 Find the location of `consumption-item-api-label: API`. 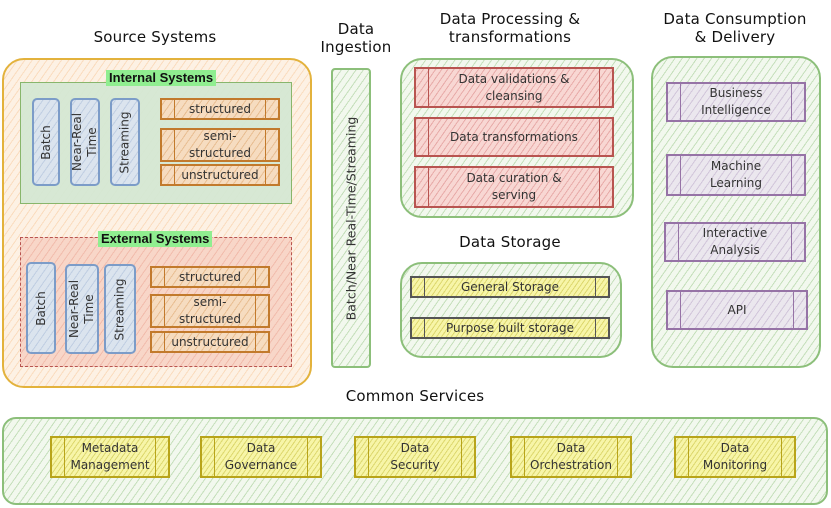

consumption-item-api-label: API is located at coordinates (737, 309).